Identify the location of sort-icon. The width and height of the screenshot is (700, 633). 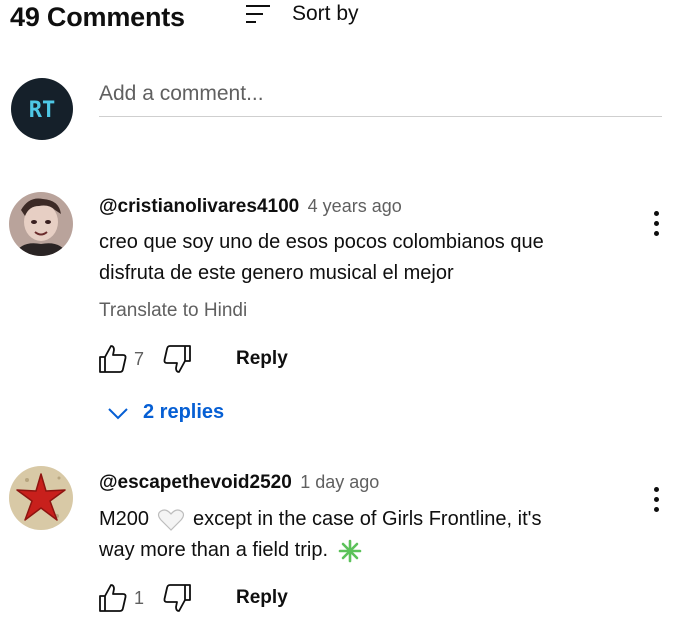
(258, 14).